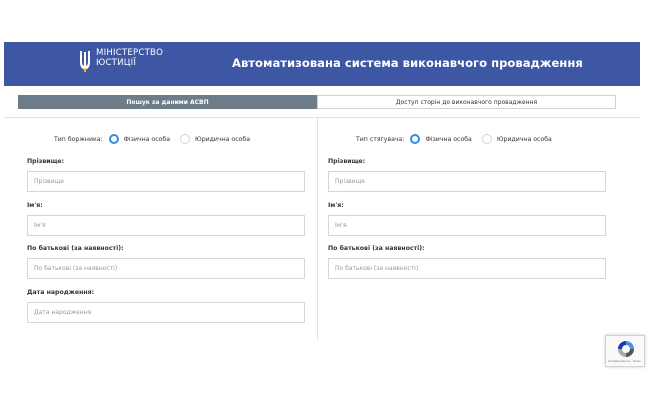  What do you see at coordinates (322, 117) in the screenshot?
I see `divider-horizontal` at bounding box center [322, 117].